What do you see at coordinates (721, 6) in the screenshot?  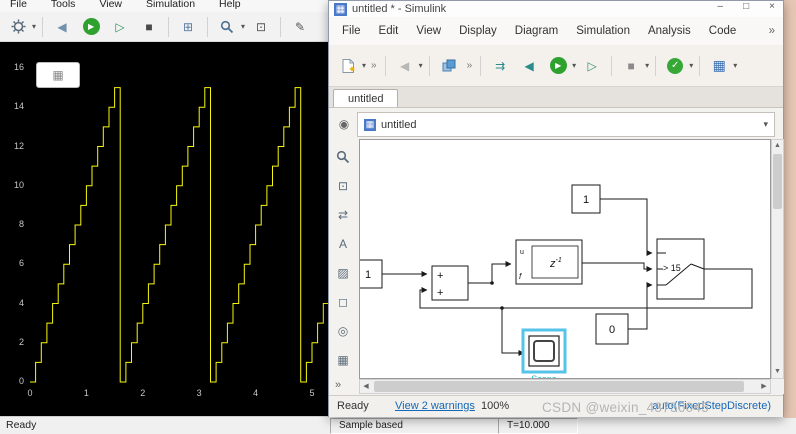 I see `minimize-button: –` at bounding box center [721, 6].